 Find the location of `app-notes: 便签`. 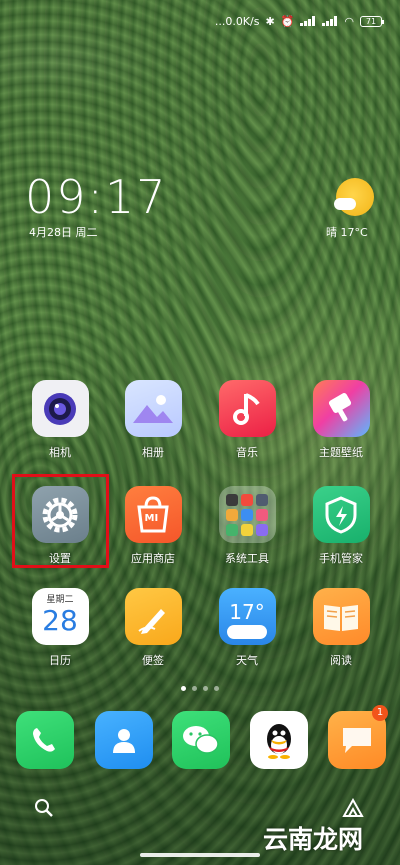

app-notes: 便签 is located at coordinates (153, 628).